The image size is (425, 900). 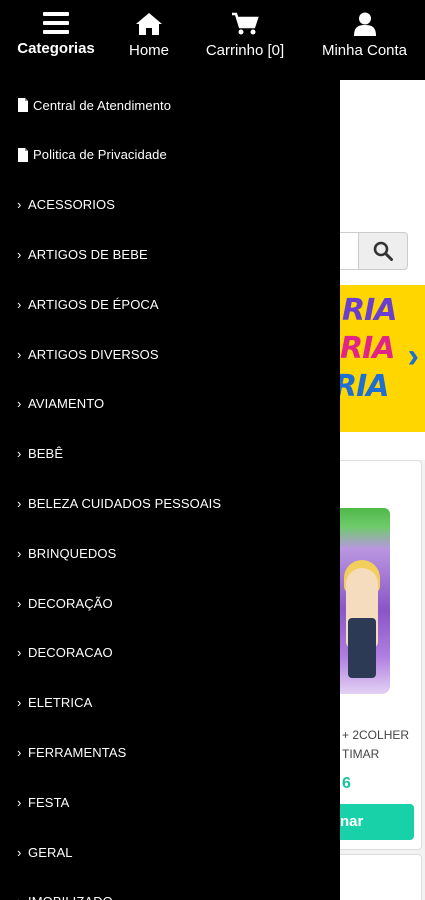 What do you see at coordinates (362, 648) in the screenshot?
I see `product-image-dress` at bounding box center [362, 648].